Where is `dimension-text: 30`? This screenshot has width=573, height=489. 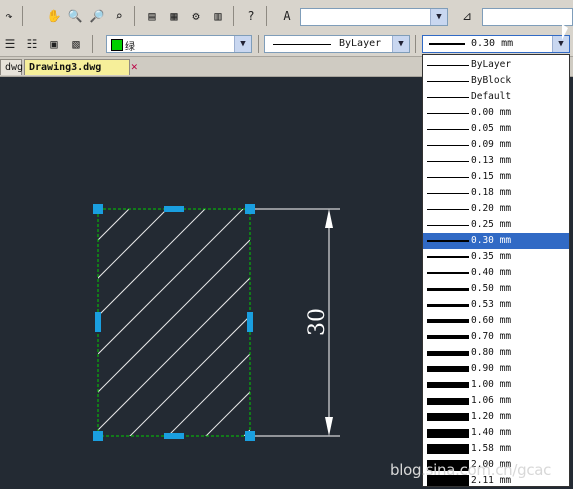
dimension-text: 30 is located at coordinates (317, 322).